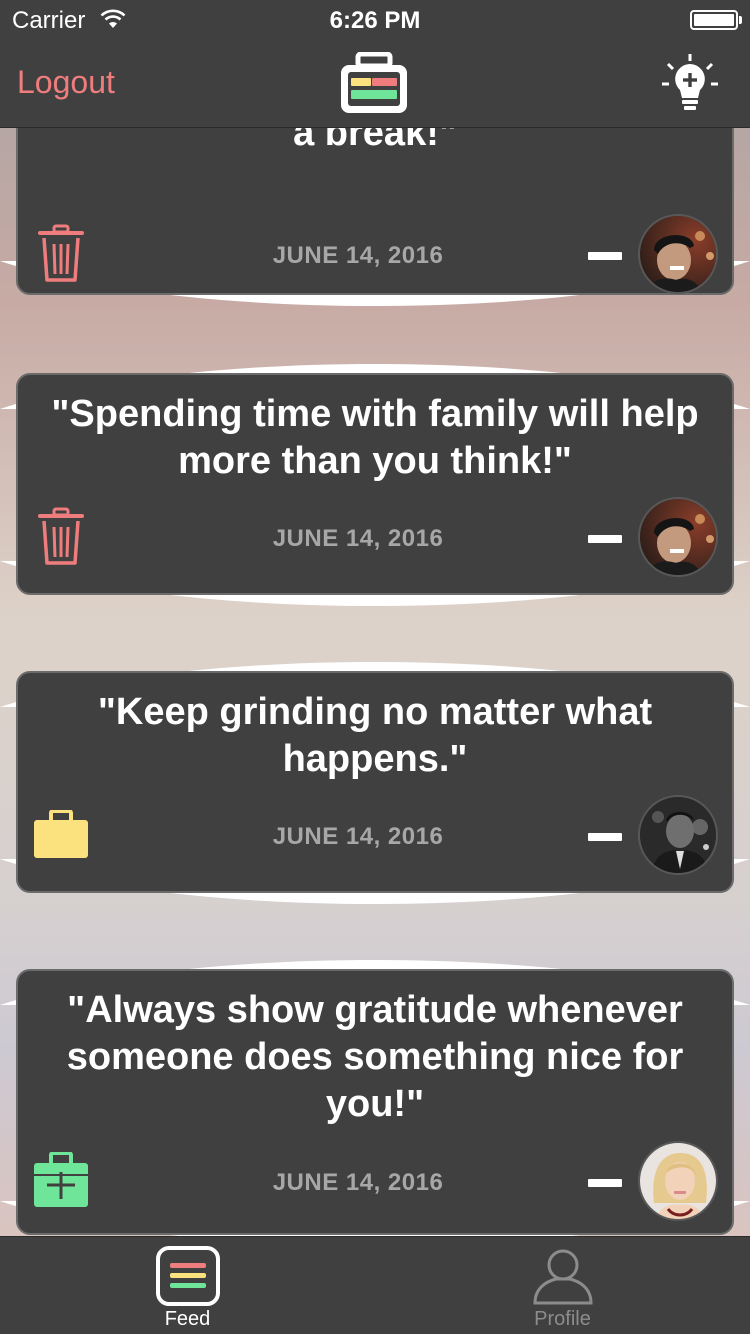 This screenshot has width=750, height=1334. What do you see at coordinates (61, 1183) in the screenshot?
I see `add-briefcase-icon` at bounding box center [61, 1183].